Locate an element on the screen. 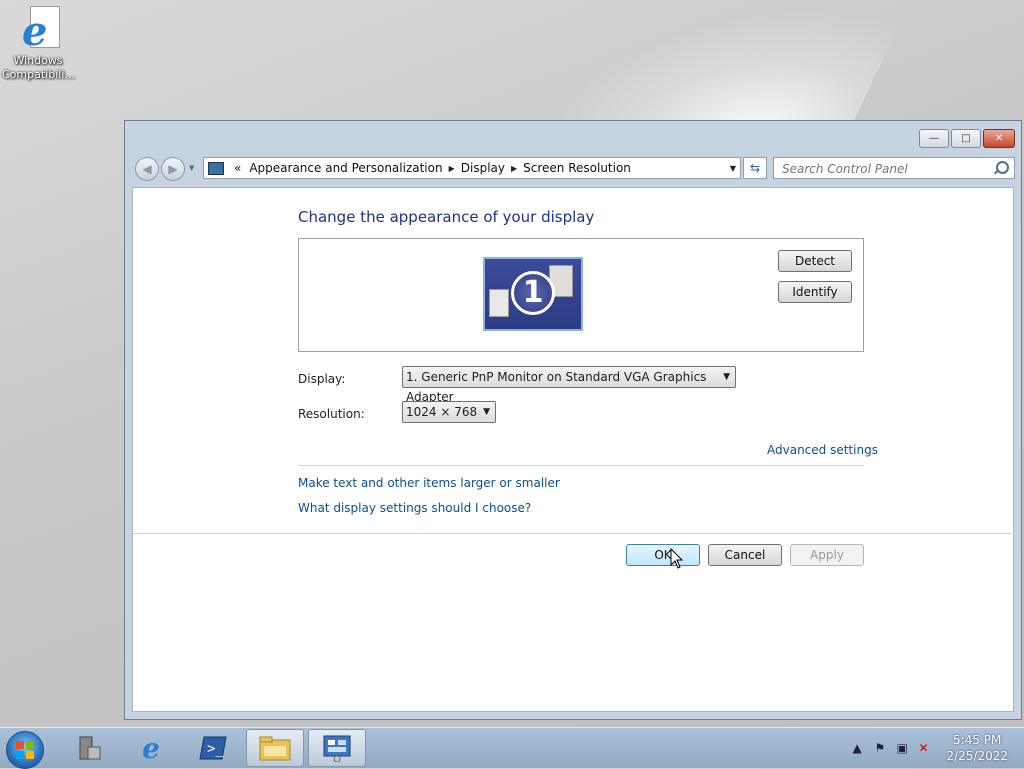 The height and width of the screenshot is (769, 1024). action-center-flag-icon: ⚑ is located at coordinates (881, 748).